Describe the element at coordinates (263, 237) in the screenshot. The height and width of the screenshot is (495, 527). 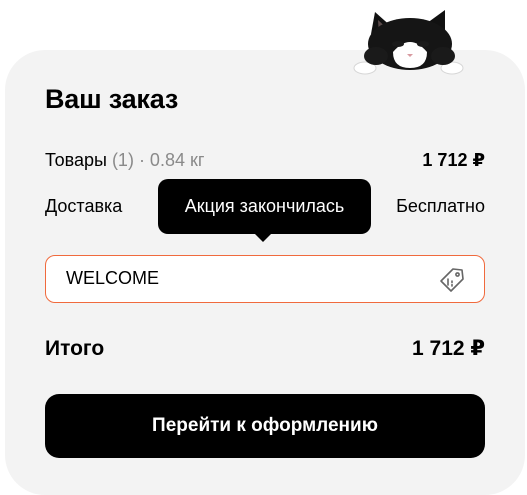
I see `tooltip-arrow` at that location.